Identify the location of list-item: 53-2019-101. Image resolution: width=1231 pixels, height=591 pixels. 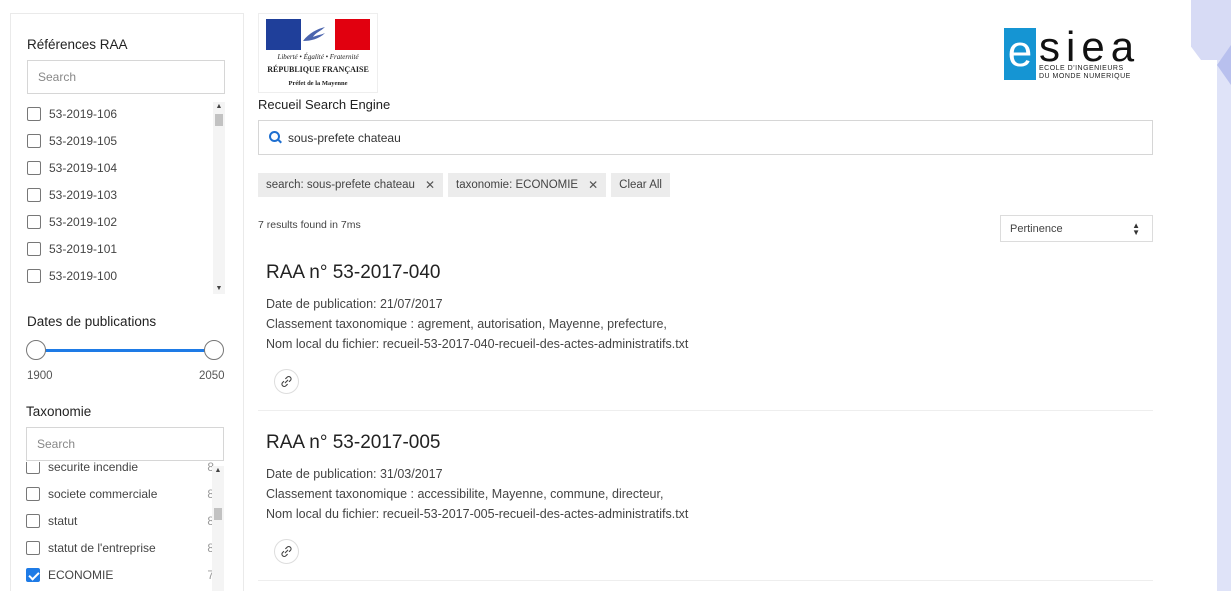
(126, 248).